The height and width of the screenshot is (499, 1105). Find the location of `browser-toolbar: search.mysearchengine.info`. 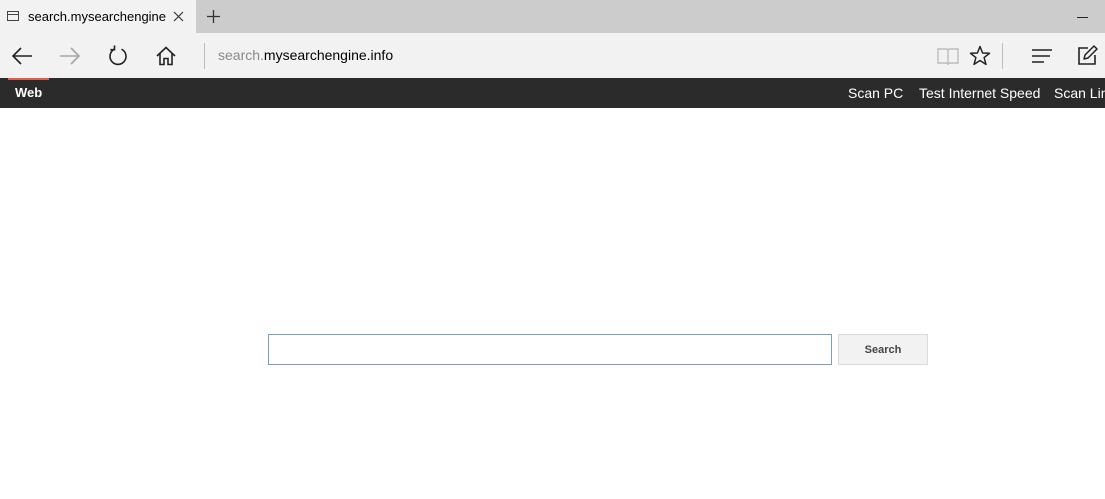

browser-toolbar: search.mysearchengine.info is located at coordinates (552, 55).